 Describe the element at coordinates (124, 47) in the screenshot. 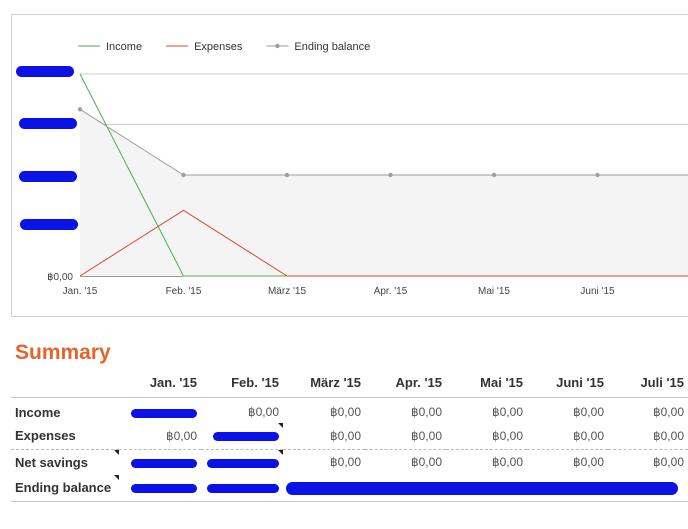

I see `legend-label: Income` at that location.